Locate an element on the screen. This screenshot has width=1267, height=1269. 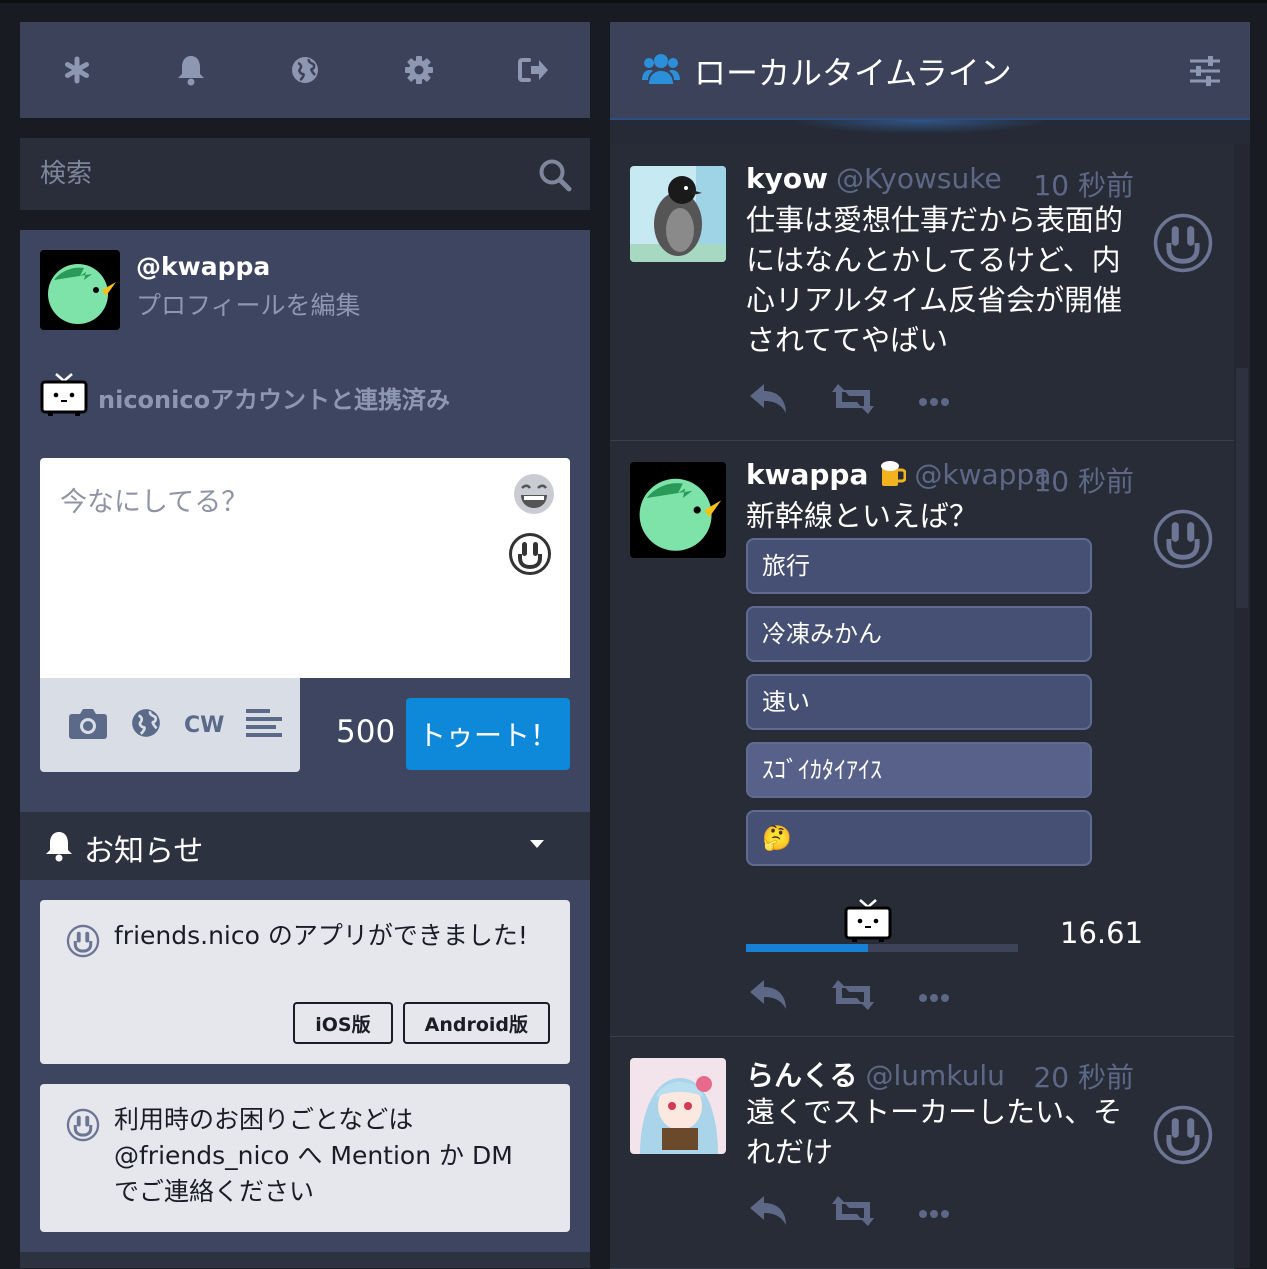
emoji-picker-icon is located at coordinates (534, 496).